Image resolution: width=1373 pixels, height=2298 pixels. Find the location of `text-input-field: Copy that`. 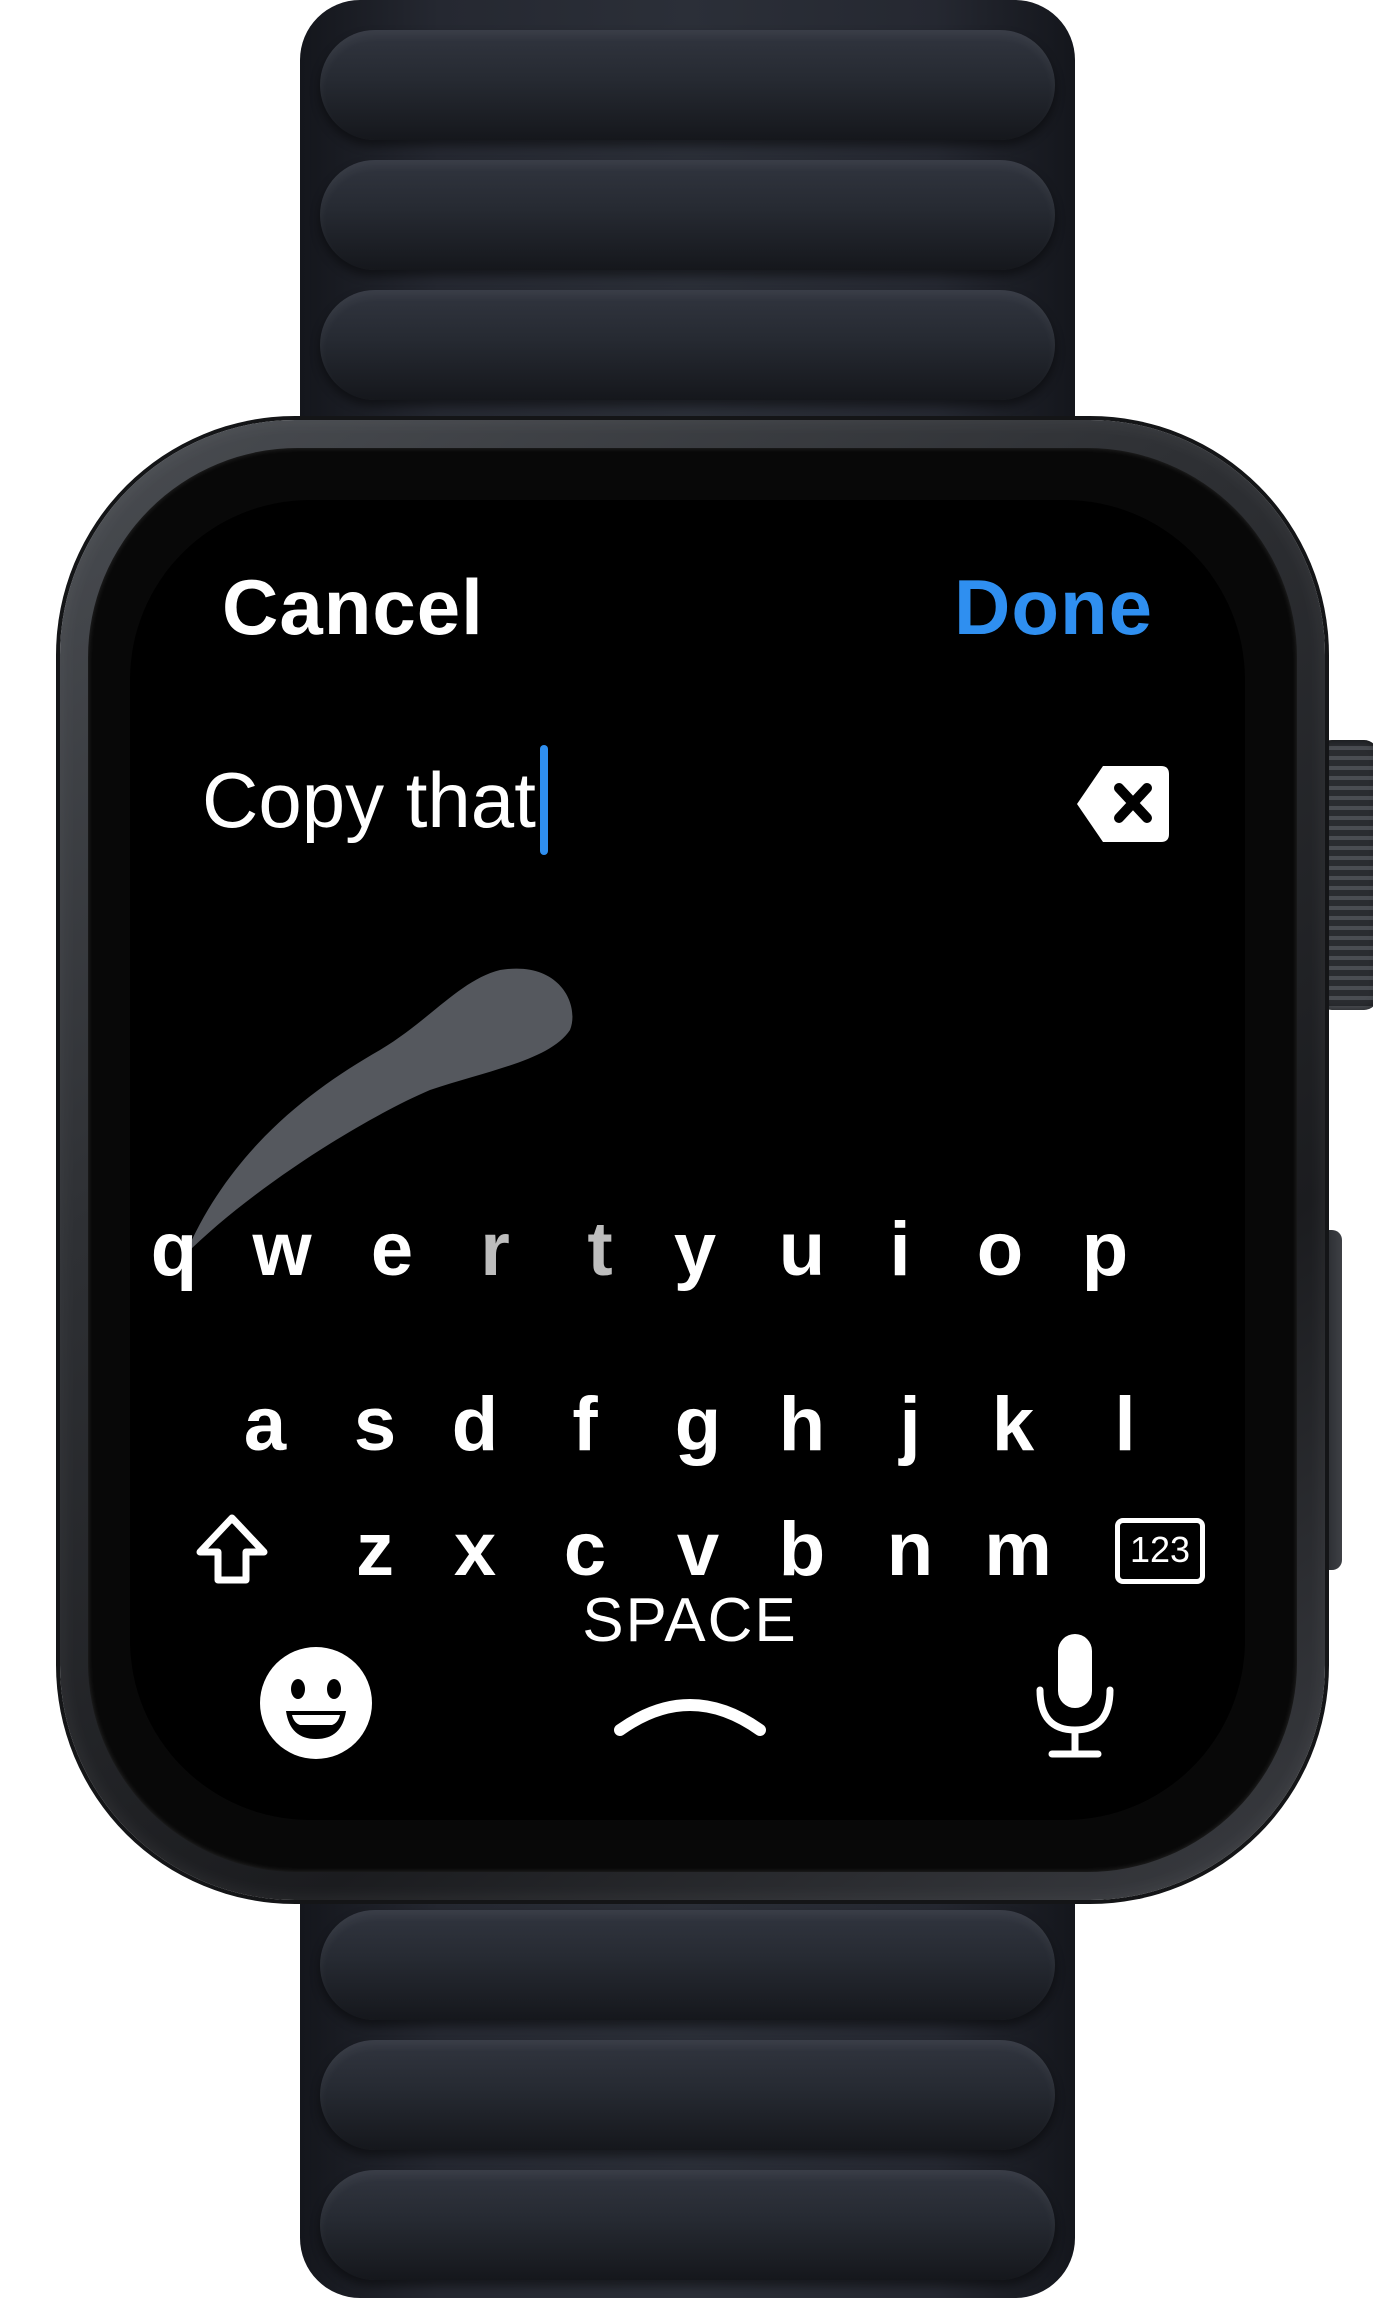

text-input-field: Copy that is located at coordinates (652, 800).